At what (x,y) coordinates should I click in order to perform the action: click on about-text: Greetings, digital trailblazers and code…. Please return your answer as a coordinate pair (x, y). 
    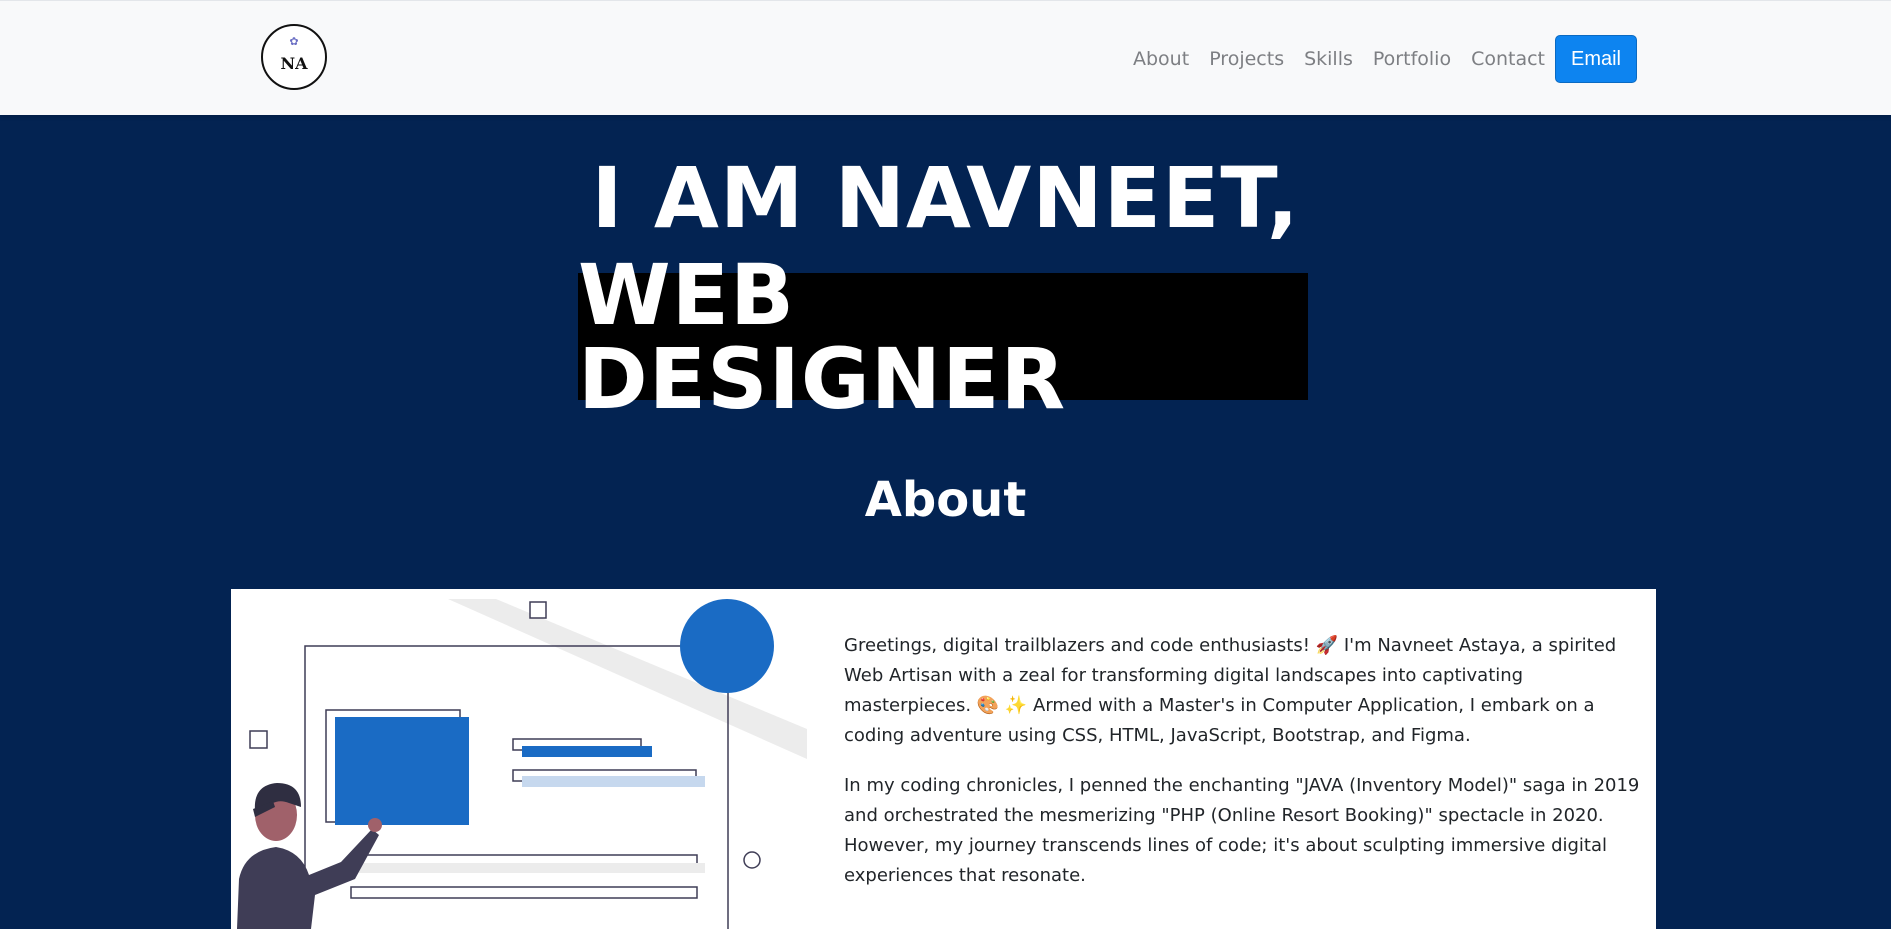
    Looking at the image, I should click on (1244, 771).